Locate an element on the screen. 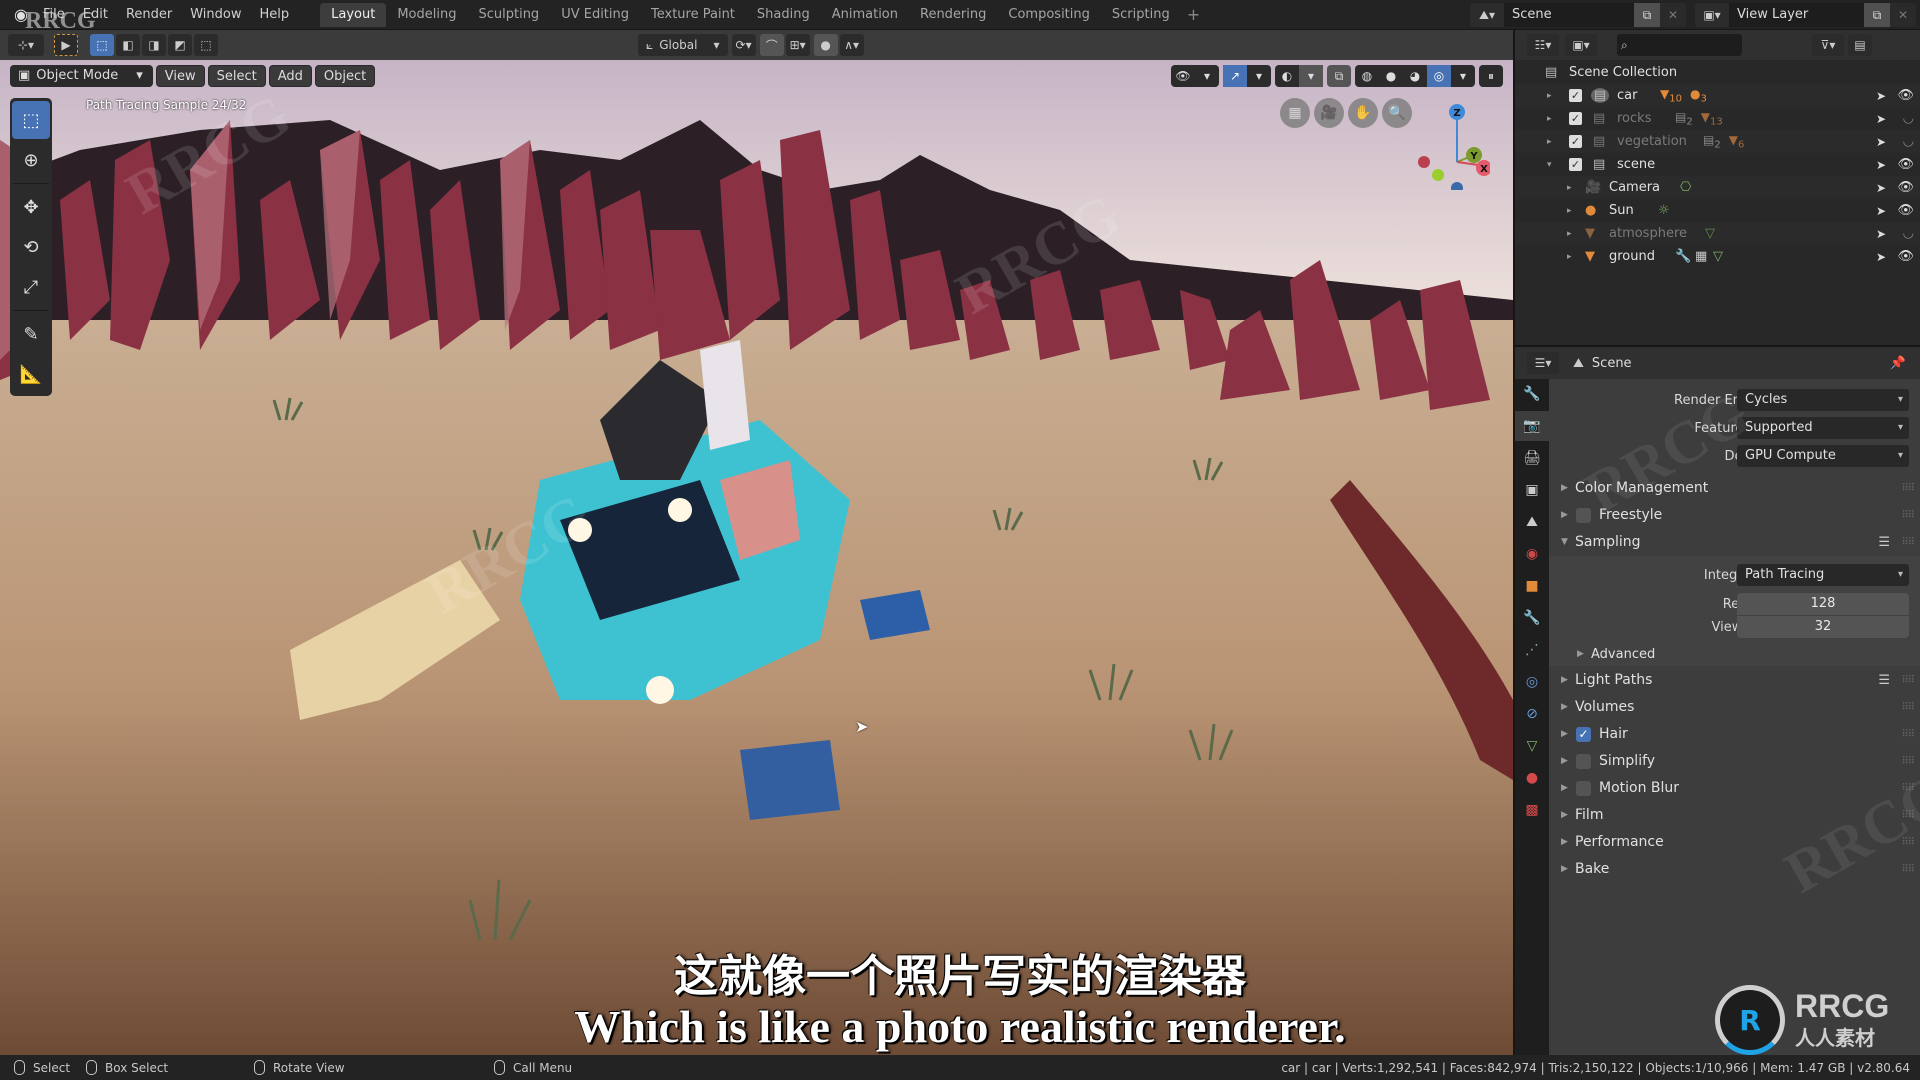 The width and height of the screenshot is (1920, 1080). selectability-visibility-icon: 👁 is located at coordinates (1183, 76).